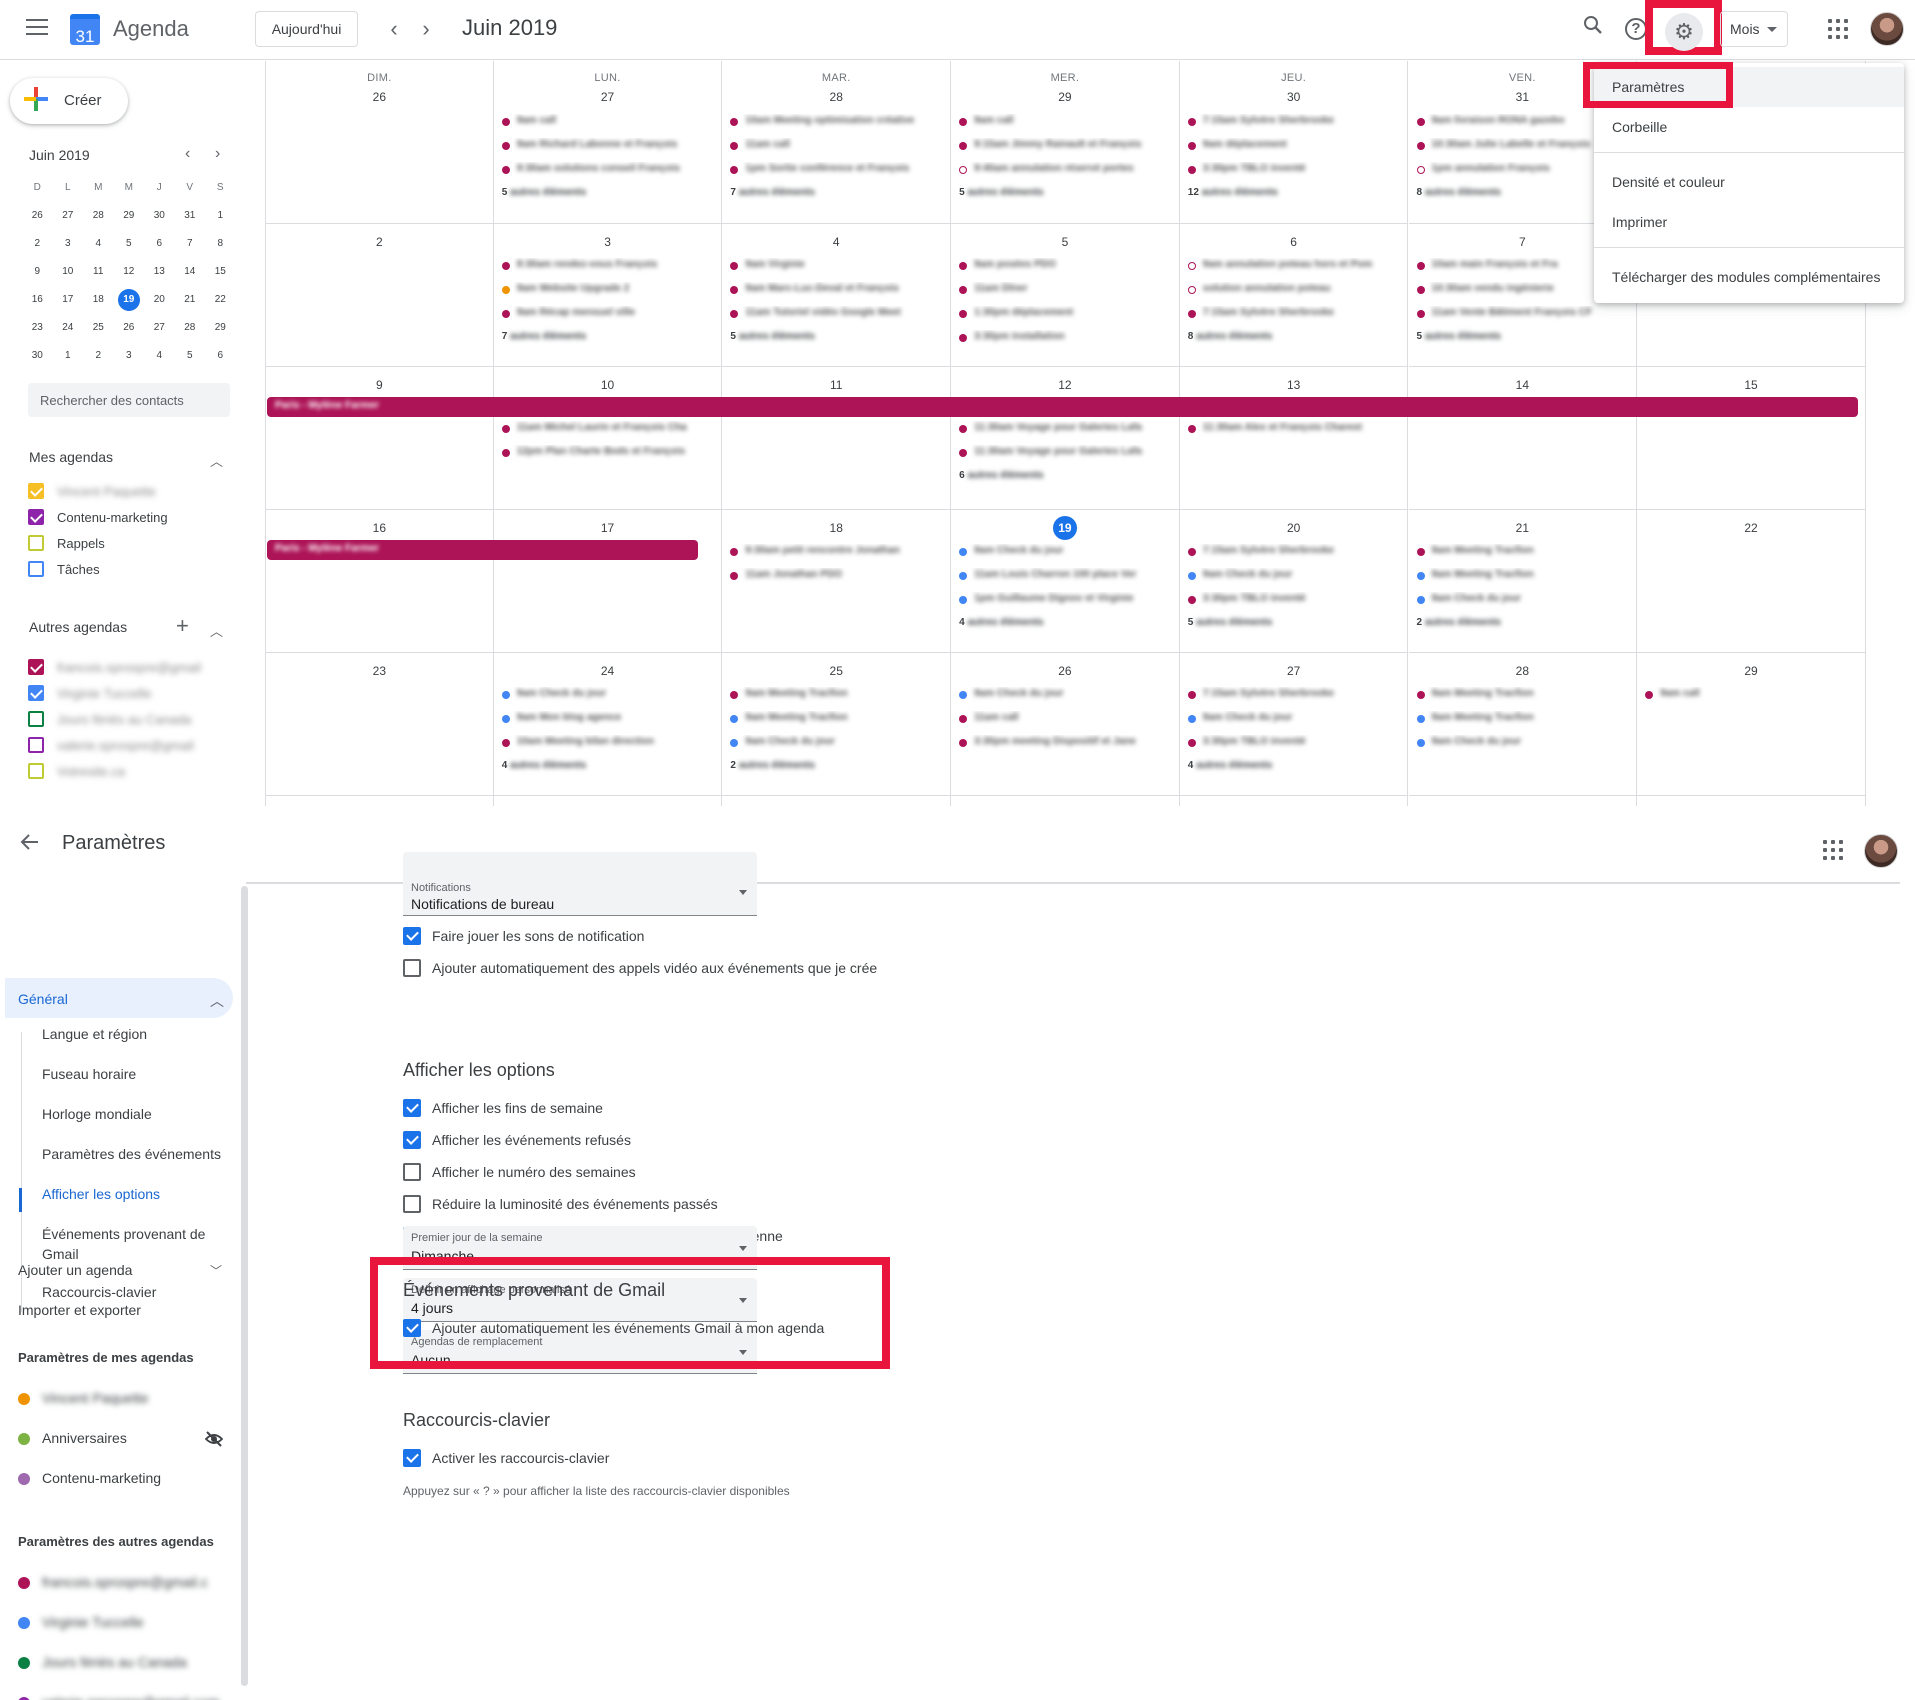 The image size is (1915, 1700). What do you see at coordinates (838, 314) in the screenshot?
I see `calendar-event: 11am Tutoriel vidéo Google Meet` at bounding box center [838, 314].